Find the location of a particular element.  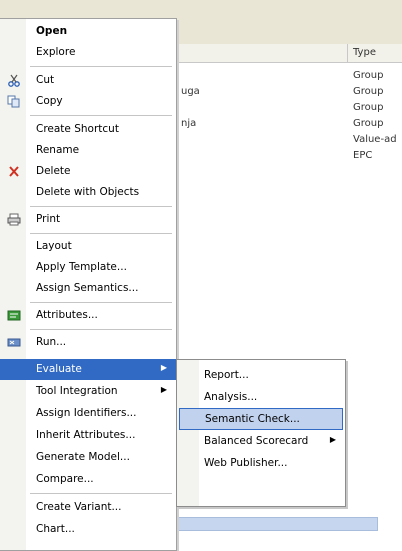

copy-icon is located at coordinates (14, 101).